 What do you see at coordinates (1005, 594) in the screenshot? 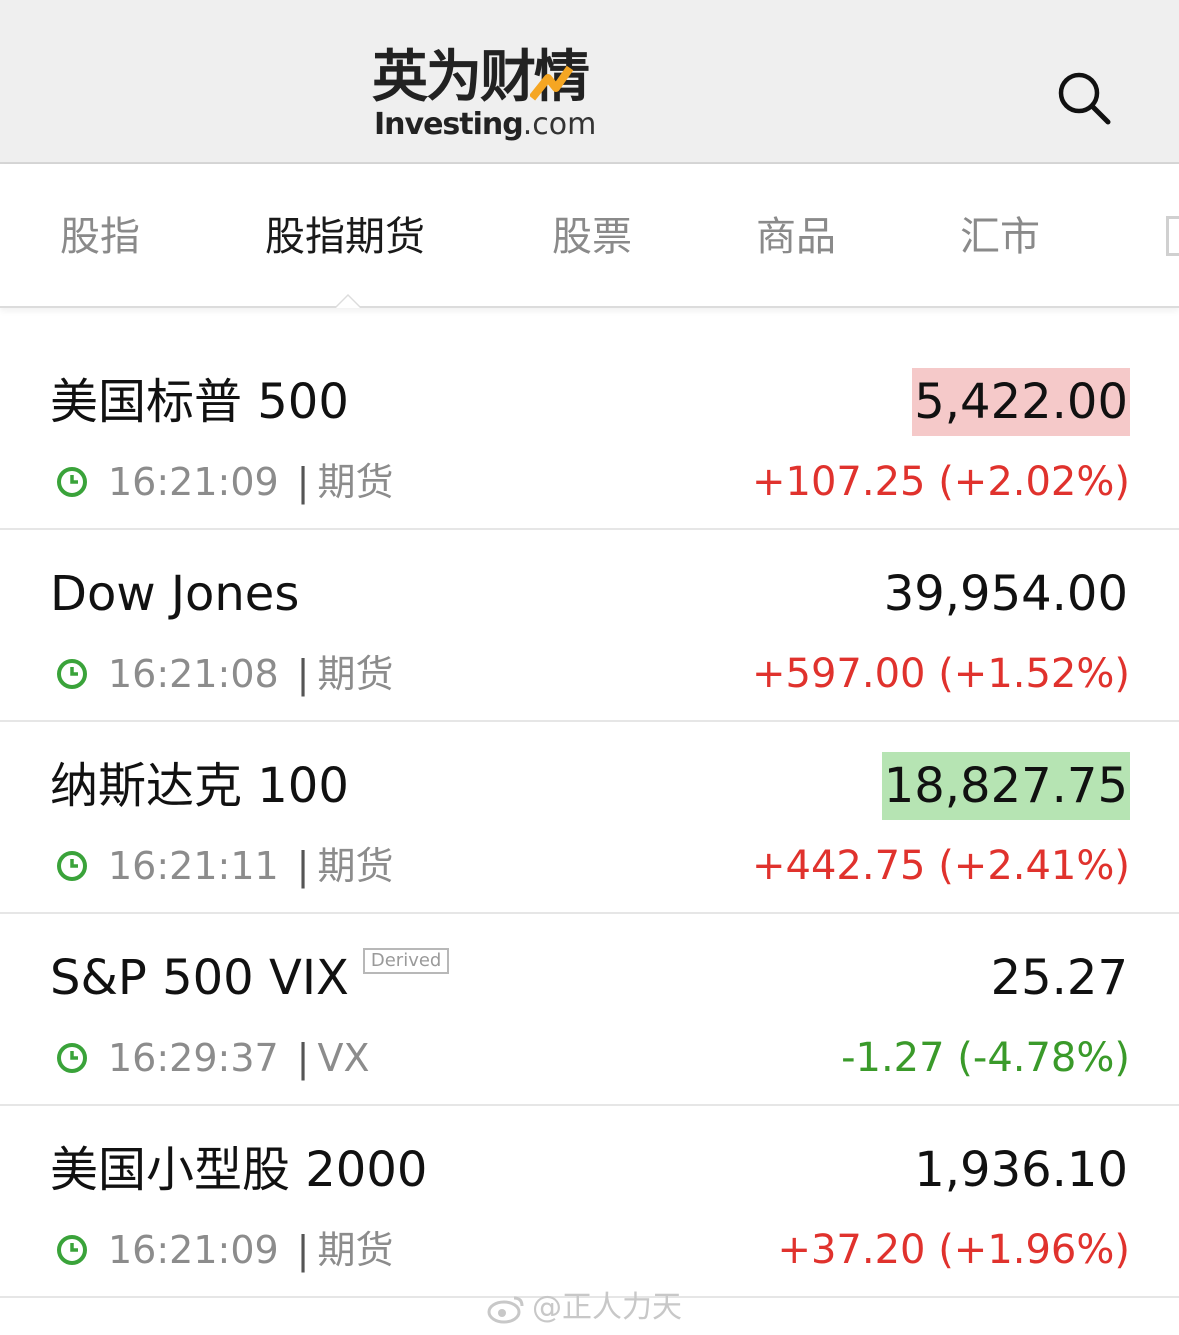
I see `last-price: 39,954.00` at bounding box center [1005, 594].